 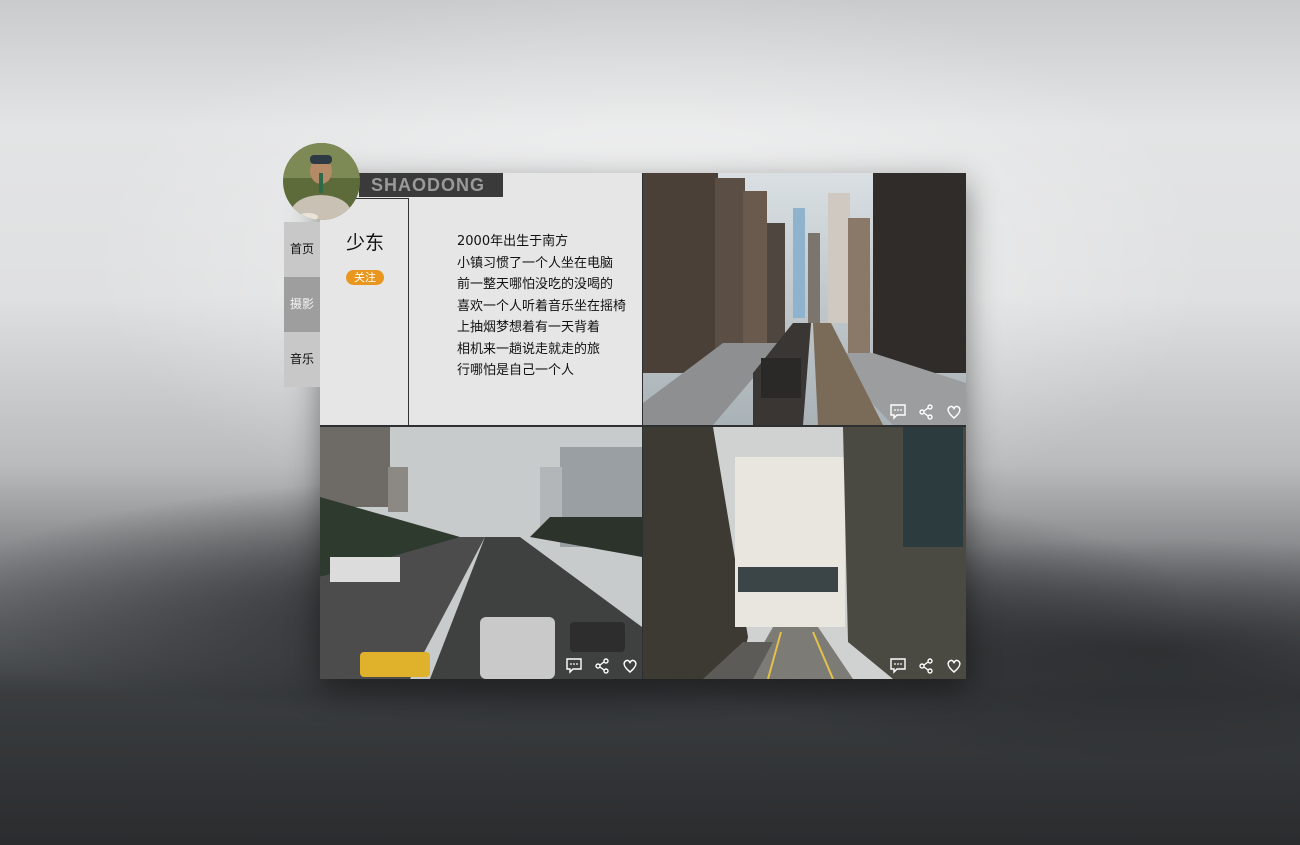 What do you see at coordinates (302, 359) in the screenshot?
I see `nav-item-music: 音乐` at bounding box center [302, 359].